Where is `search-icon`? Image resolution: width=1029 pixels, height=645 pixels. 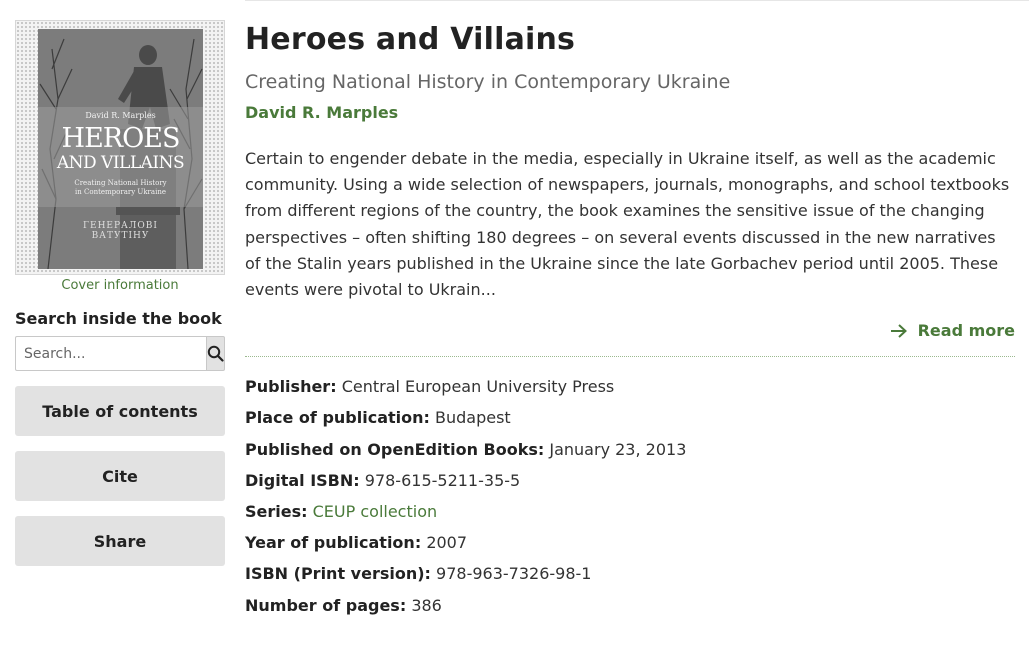 search-icon is located at coordinates (215, 353).